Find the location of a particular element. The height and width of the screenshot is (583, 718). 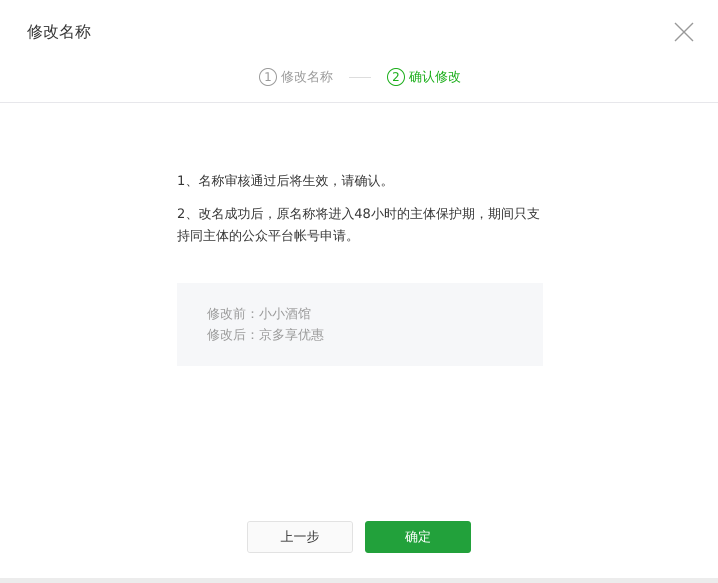

name-text: 修改后：京多享优惠 is located at coordinates (266, 335).